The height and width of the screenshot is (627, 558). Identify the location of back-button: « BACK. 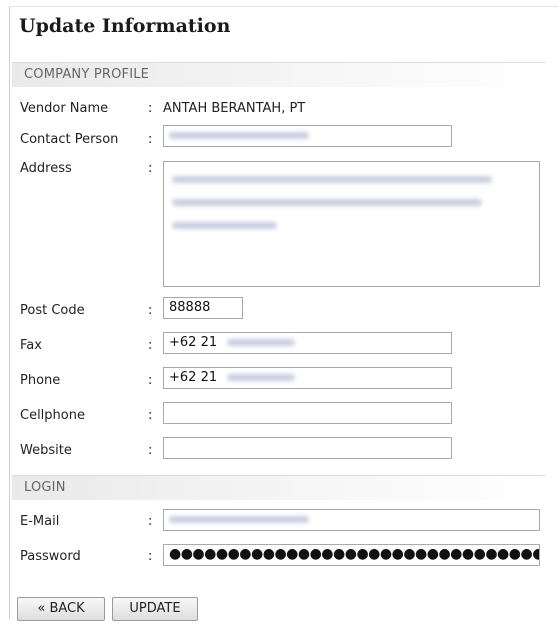
(61, 609).